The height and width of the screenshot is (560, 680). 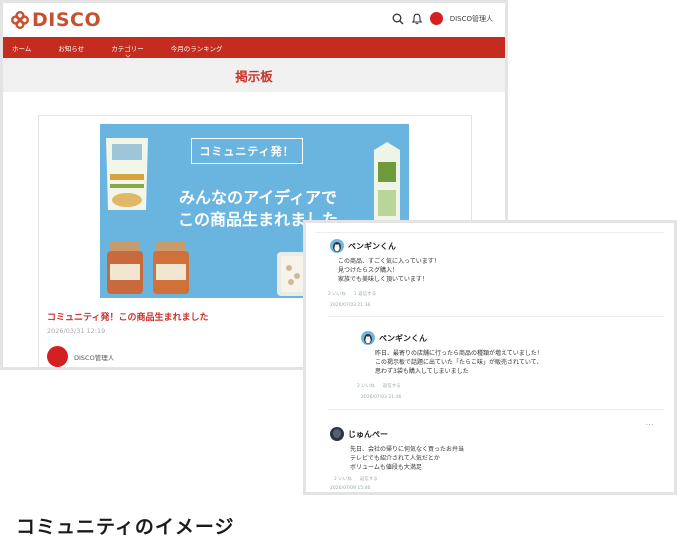 What do you see at coordinates (247, 151) in the screenshot?
I see `banner-badge: コミュニティ発！` at bounding box center [247, 151].